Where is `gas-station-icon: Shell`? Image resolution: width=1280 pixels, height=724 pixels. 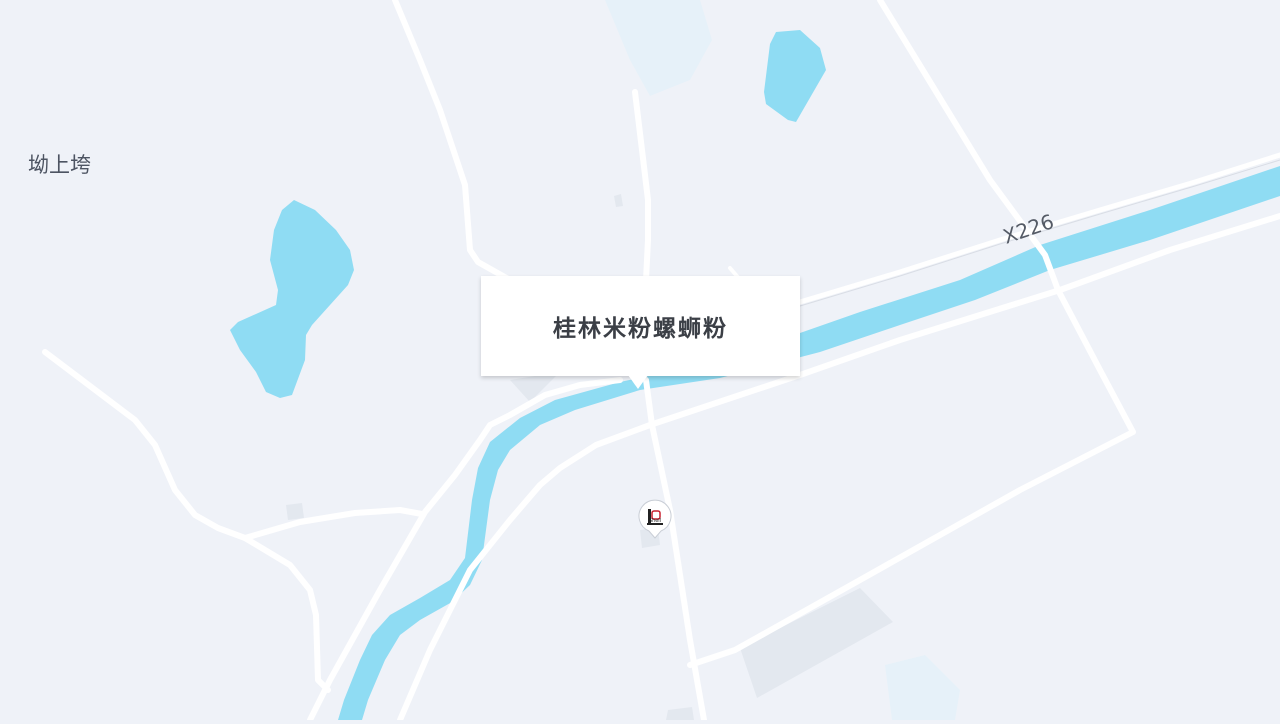 gas-station-icon: Shell is located at coordinates (655, 519).